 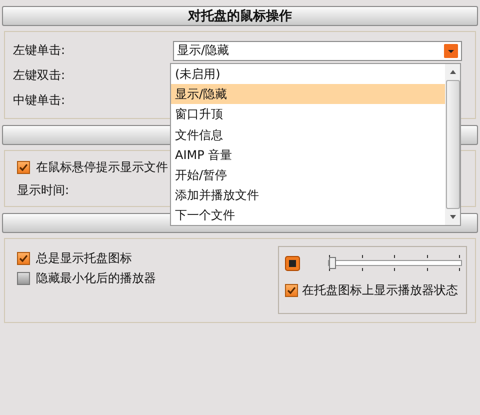 What do you see at coordinates (39, 50) in the screenshot?
I see `field-label: 左键单击:` at bounding box center [39, 50].